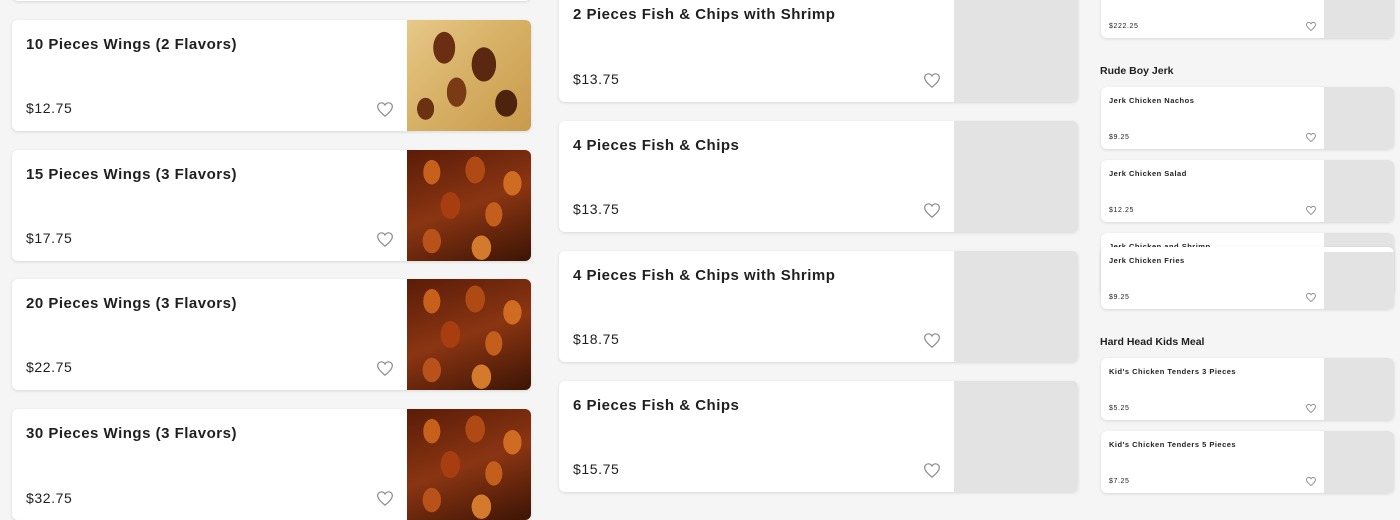 The image size is (1400, 520). Describe the element at coordinates (271, 0) in the screenshot. I see `menu-card-top-partial` at that location.